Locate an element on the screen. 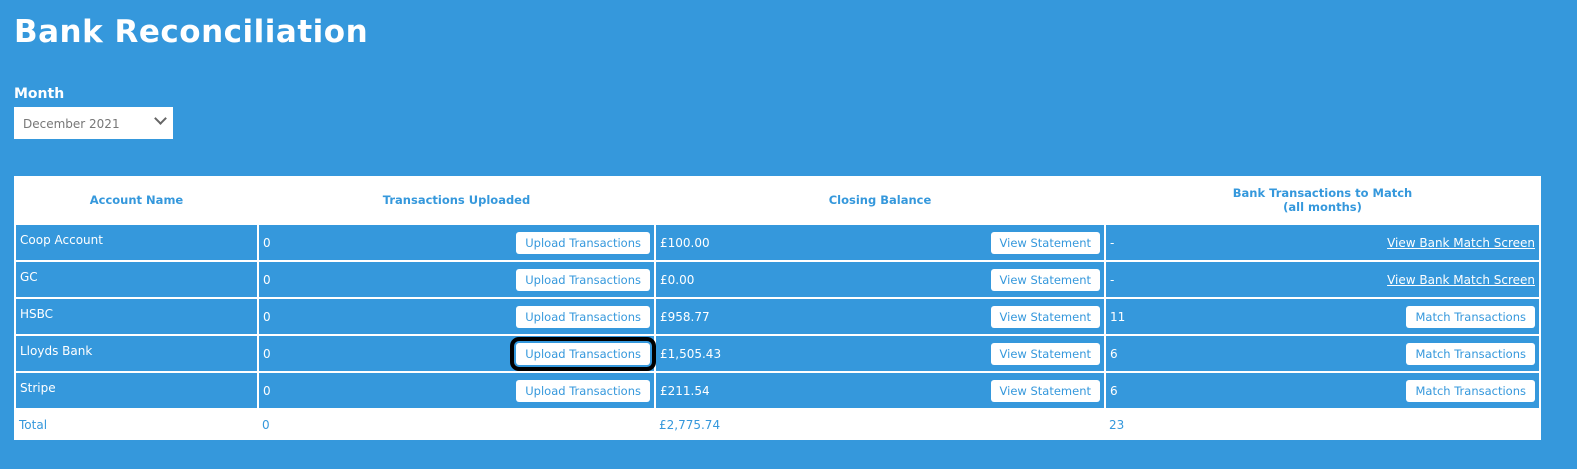 This screenshot has height=469, width=1577. account-name: Stripe is located at coordinates (136, 390).